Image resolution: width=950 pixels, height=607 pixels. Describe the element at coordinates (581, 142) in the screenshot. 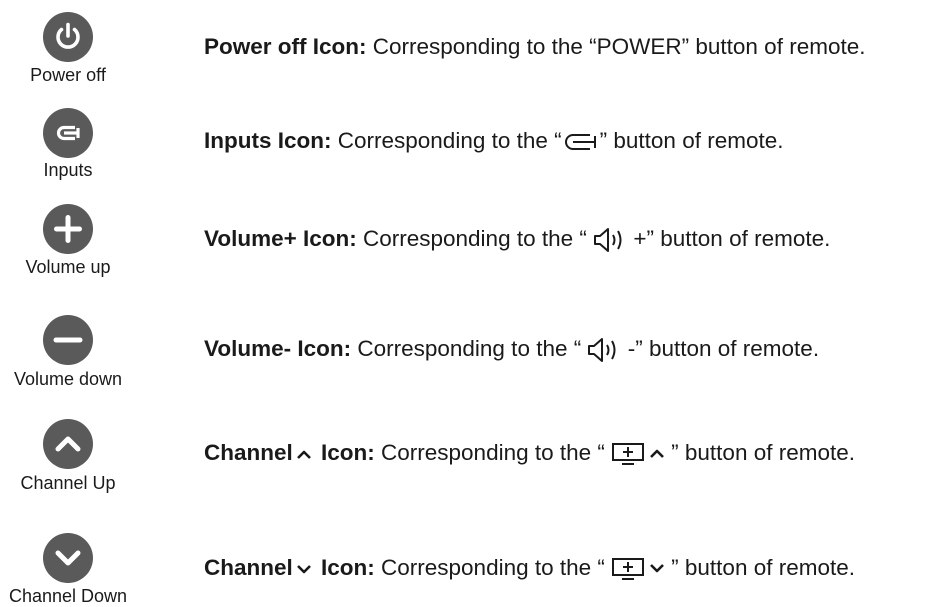

I see `input-source-symbol` at that location.